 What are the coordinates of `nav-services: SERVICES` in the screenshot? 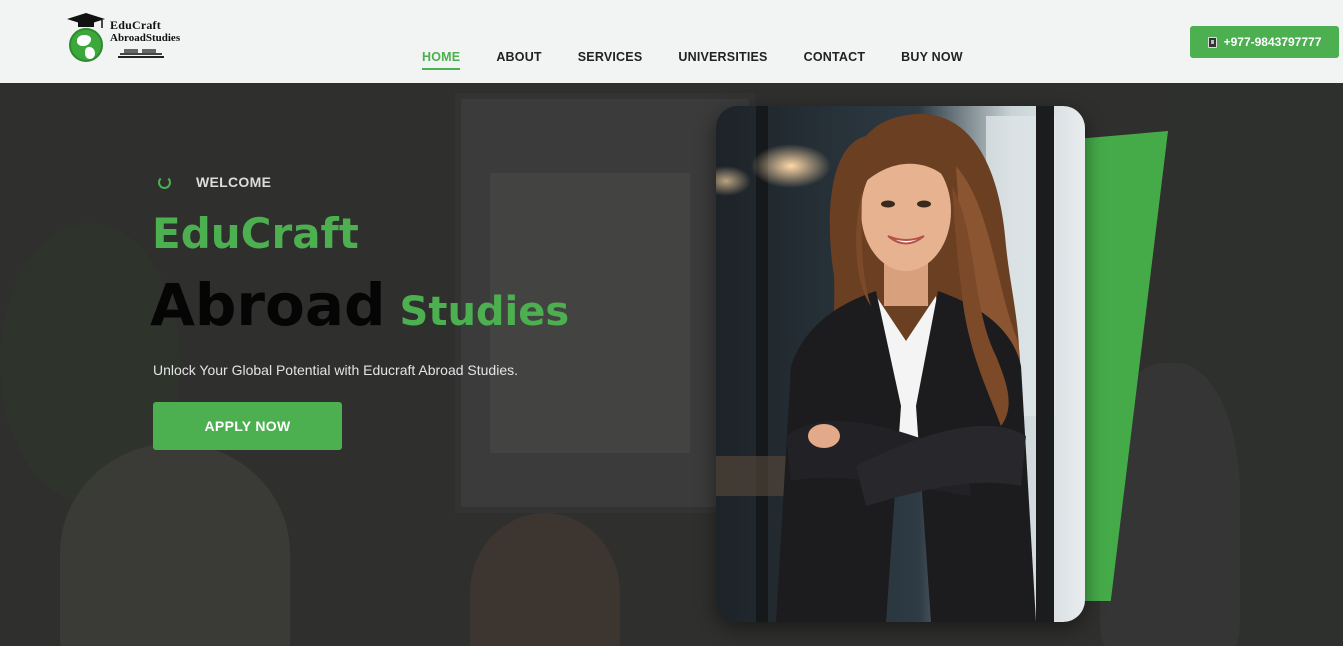 It's located at (610, 60).